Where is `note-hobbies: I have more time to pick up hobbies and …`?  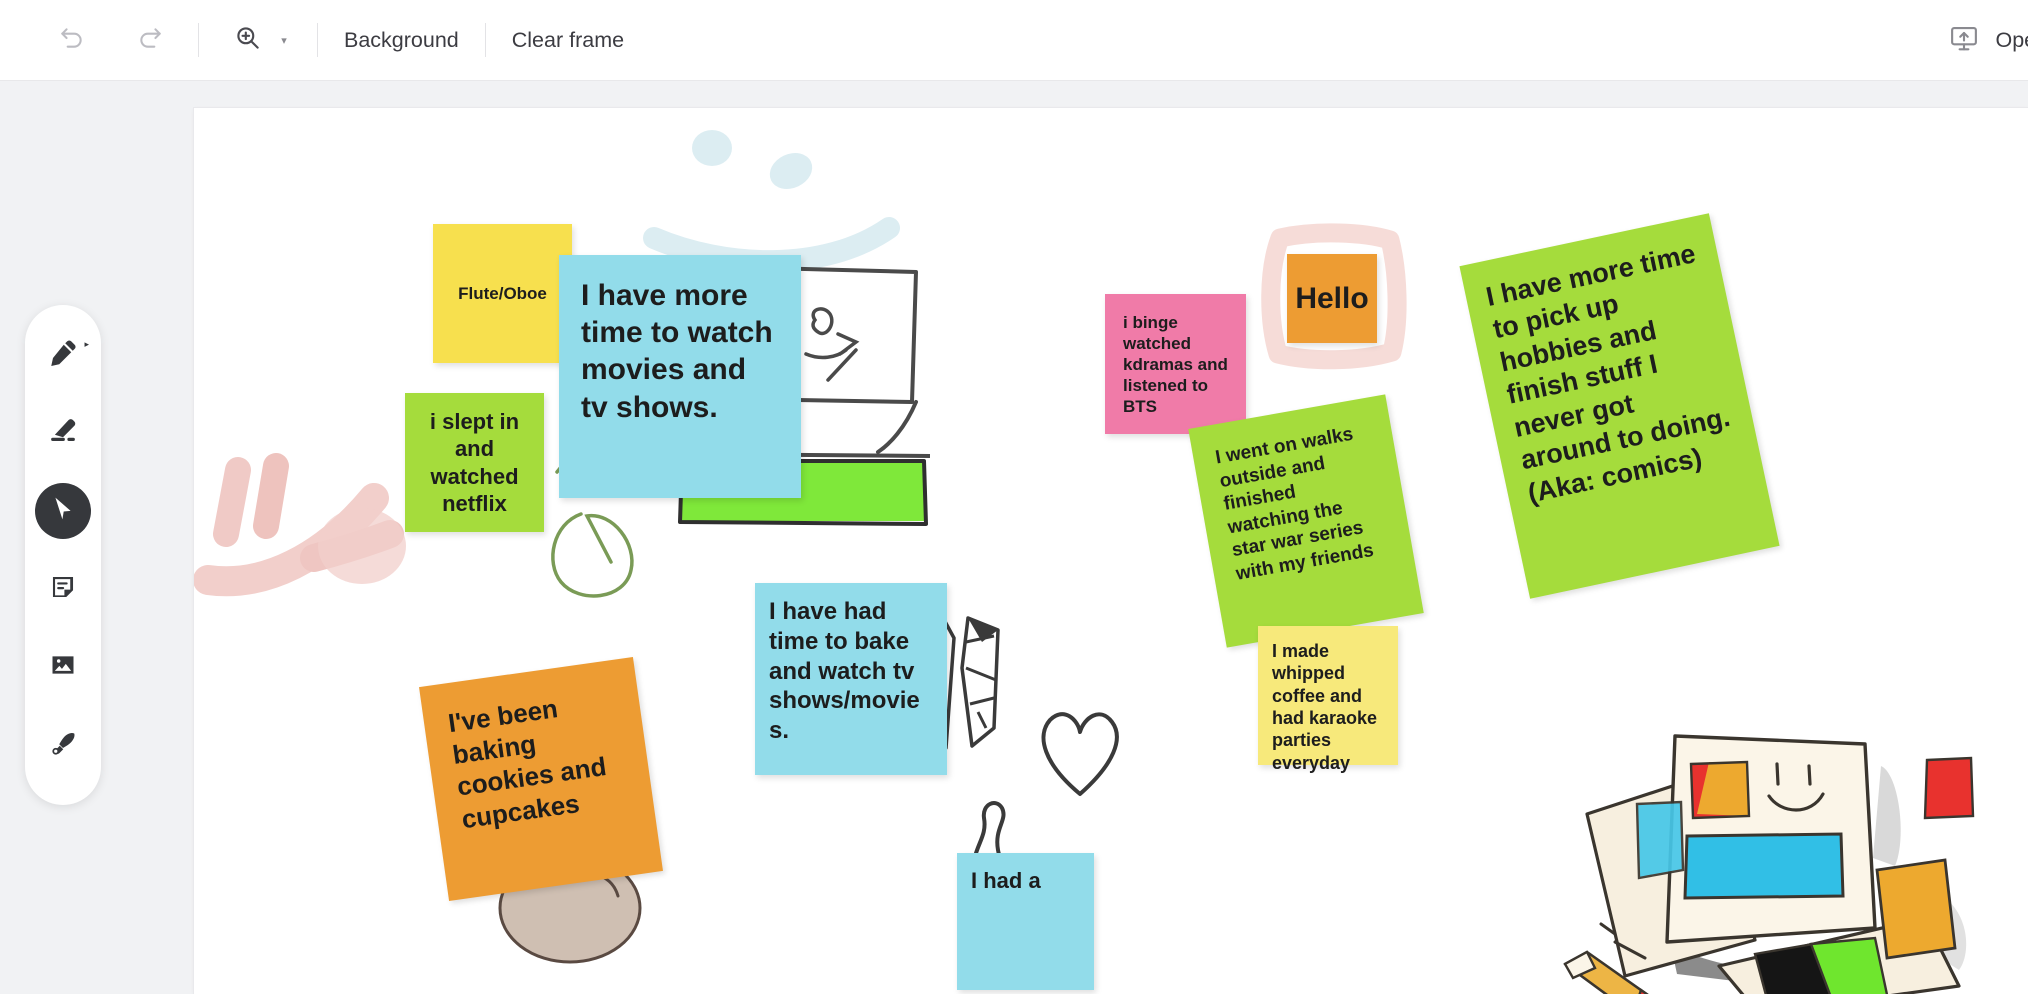
note-hobbies: I have more time to pick up hobbies and … is located at coordinates (1619, 406).